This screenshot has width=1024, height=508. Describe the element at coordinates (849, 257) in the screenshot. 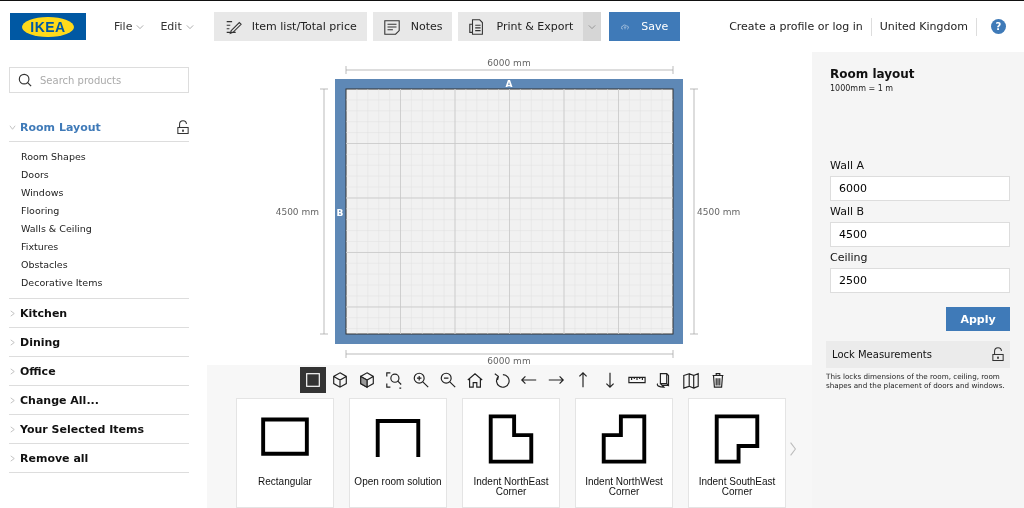

I see `field-label: Ceiling` at that location.